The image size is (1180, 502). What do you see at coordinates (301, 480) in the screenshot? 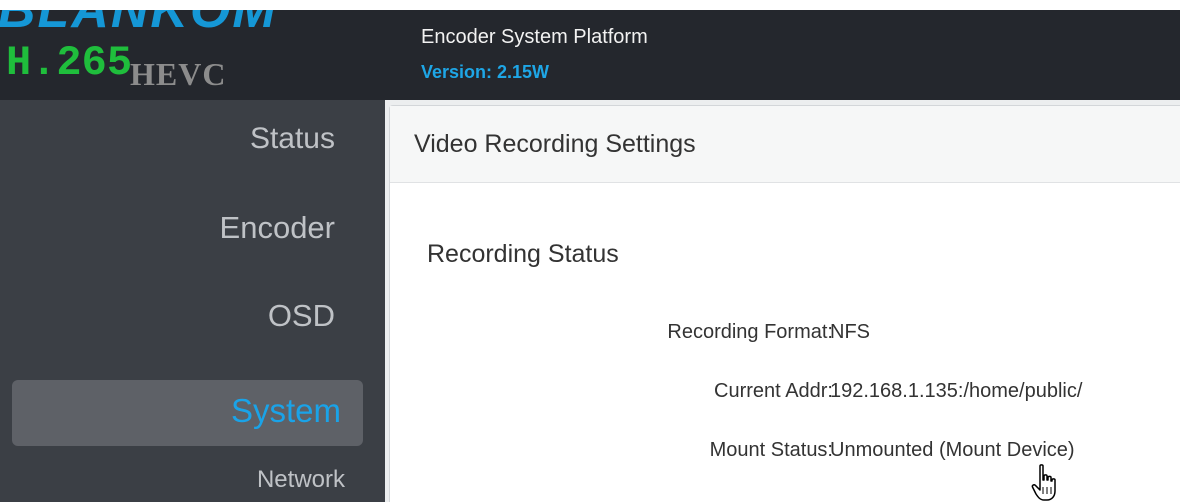
I see `sidebar-subitem-network: Network` at bounding box center [301, 480].